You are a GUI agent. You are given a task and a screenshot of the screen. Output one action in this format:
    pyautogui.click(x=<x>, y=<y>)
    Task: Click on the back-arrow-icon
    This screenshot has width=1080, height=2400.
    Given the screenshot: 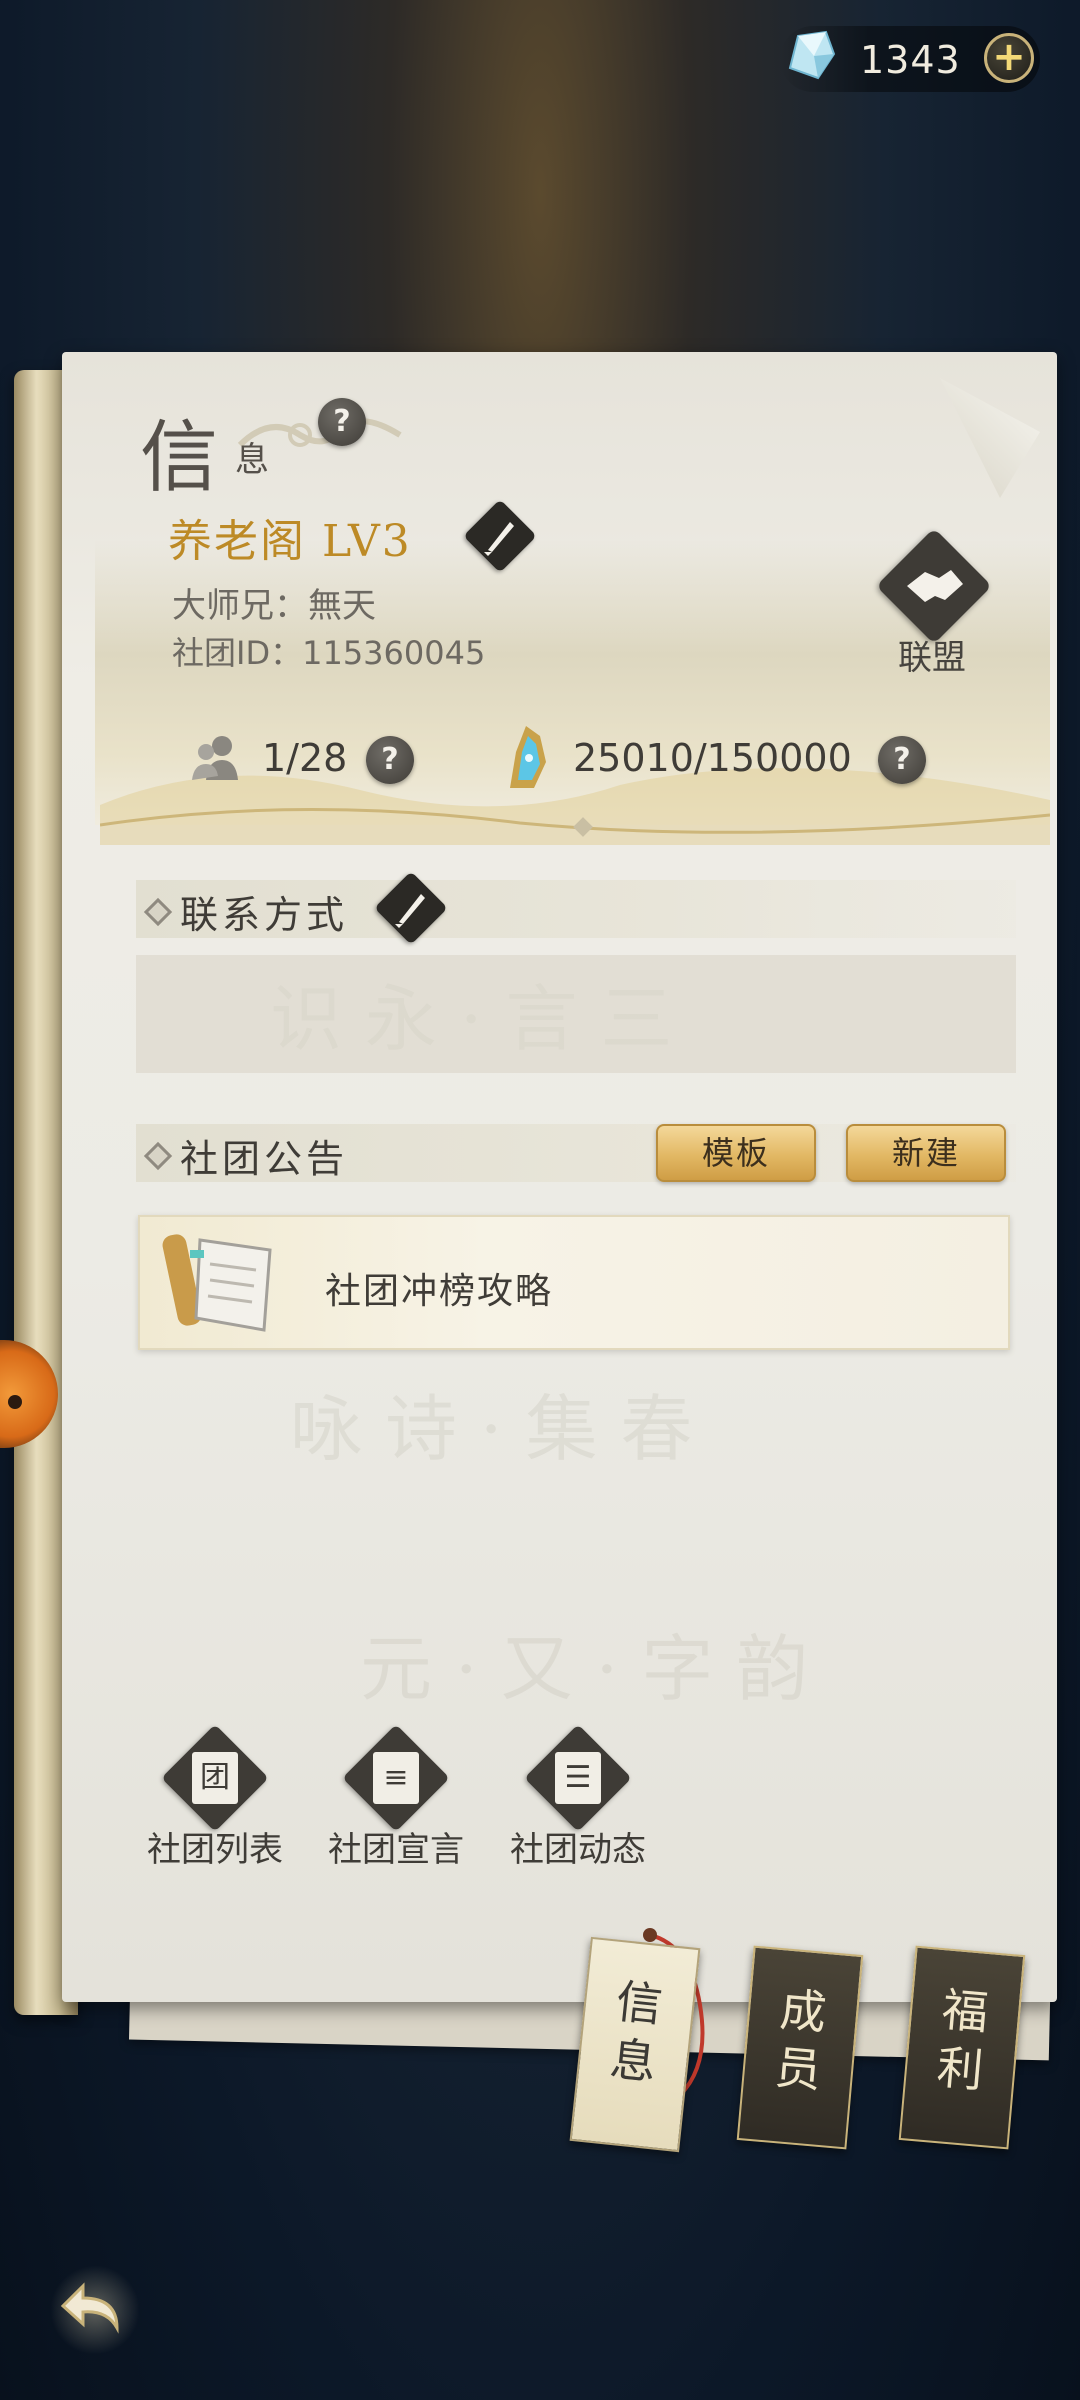 What is the action you would take?
    pyautogui.click(x=89, y=2308)
    